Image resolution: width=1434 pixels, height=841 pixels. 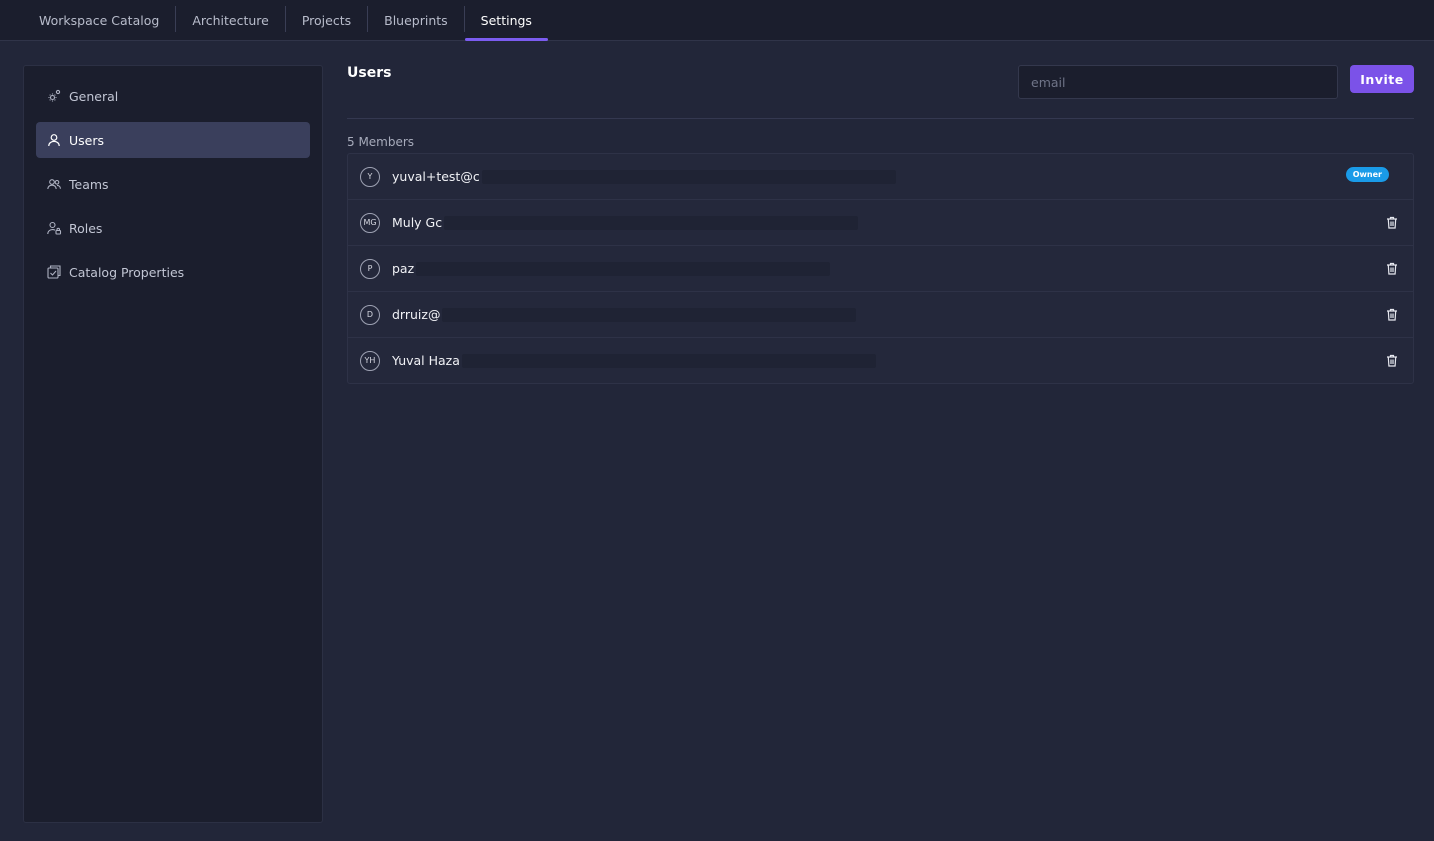 I want to click on tab-workspace-catalog: Workspace Catalog, so click(x=99, y=20).